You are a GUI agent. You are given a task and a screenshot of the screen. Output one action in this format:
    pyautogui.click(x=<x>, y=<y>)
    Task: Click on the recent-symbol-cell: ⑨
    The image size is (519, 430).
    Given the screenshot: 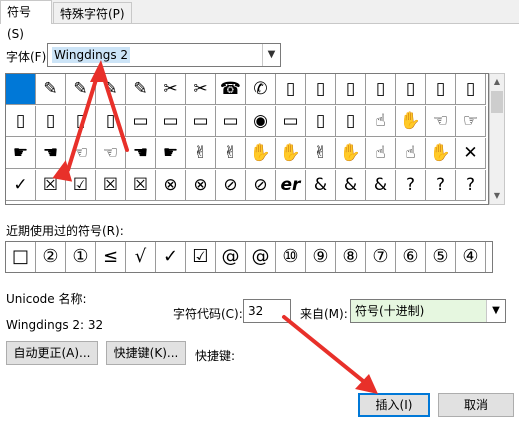 What is the action you would take?
    pyautogui.click(x=321, y=257)
    